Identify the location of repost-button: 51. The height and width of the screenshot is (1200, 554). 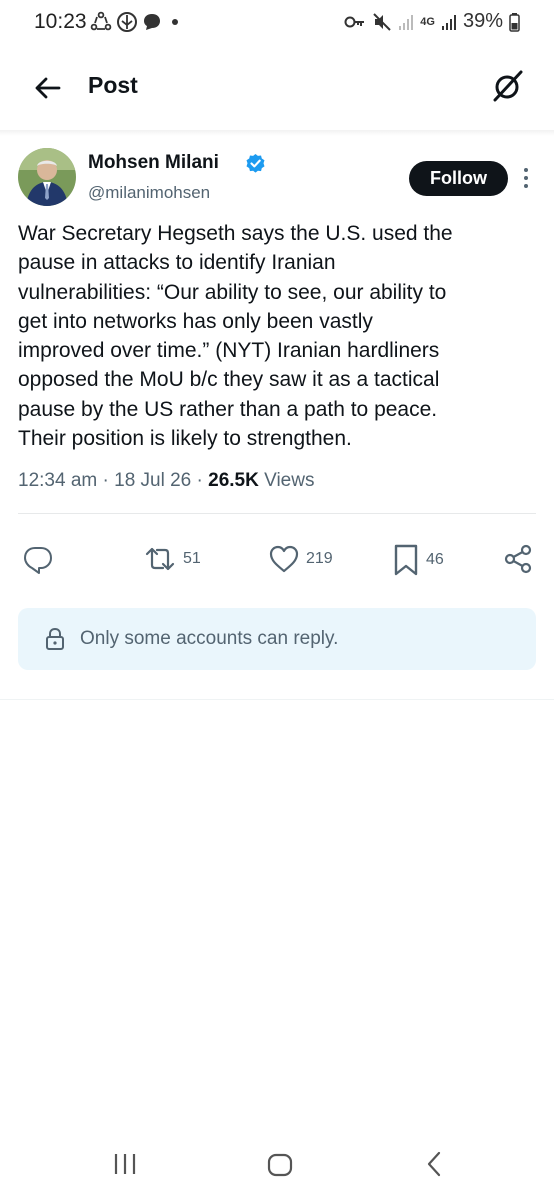
(172, 559).